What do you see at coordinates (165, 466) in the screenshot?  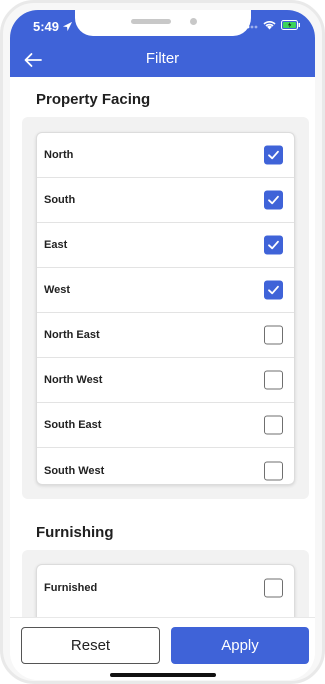 I see `option-south-west: South West` at bounding box center [165, 466].